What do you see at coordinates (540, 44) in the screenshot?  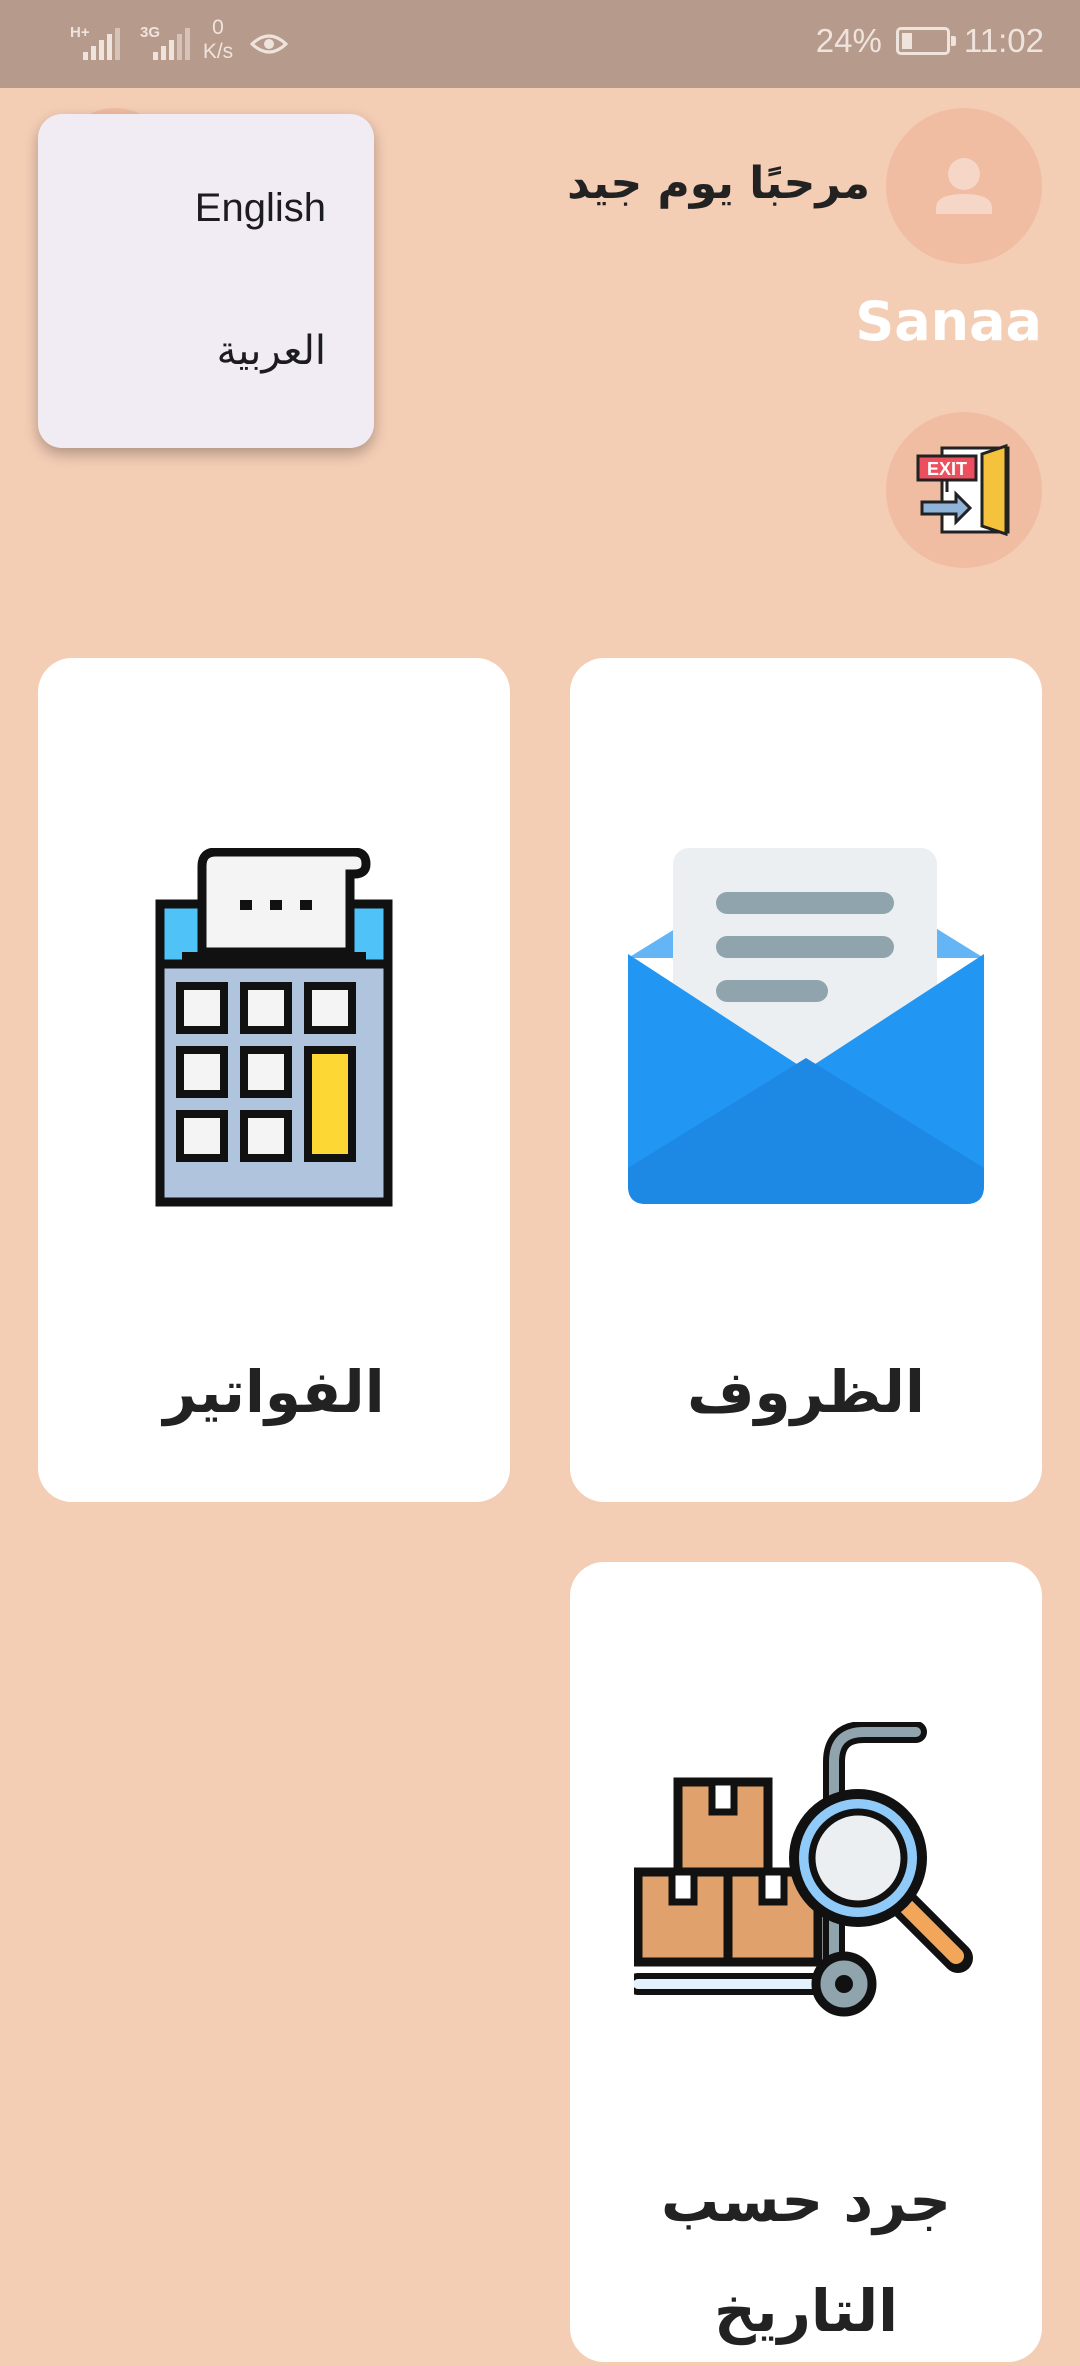 I see `status-bar: H+ 3G 0 K/s 24% 11:02` at bounding box center [540, 44].